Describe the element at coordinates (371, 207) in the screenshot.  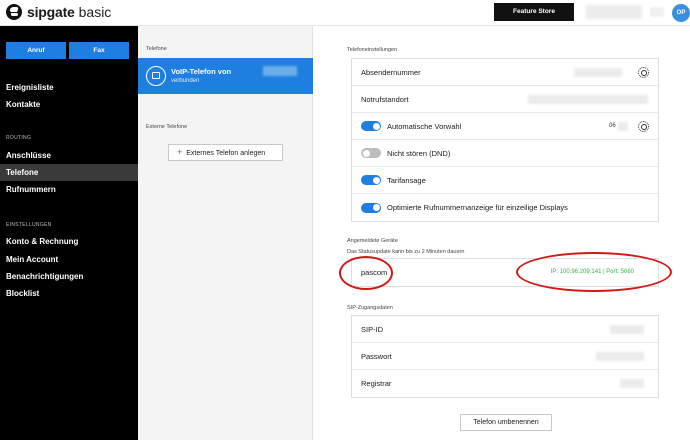
I see `display-toggle` at that location.